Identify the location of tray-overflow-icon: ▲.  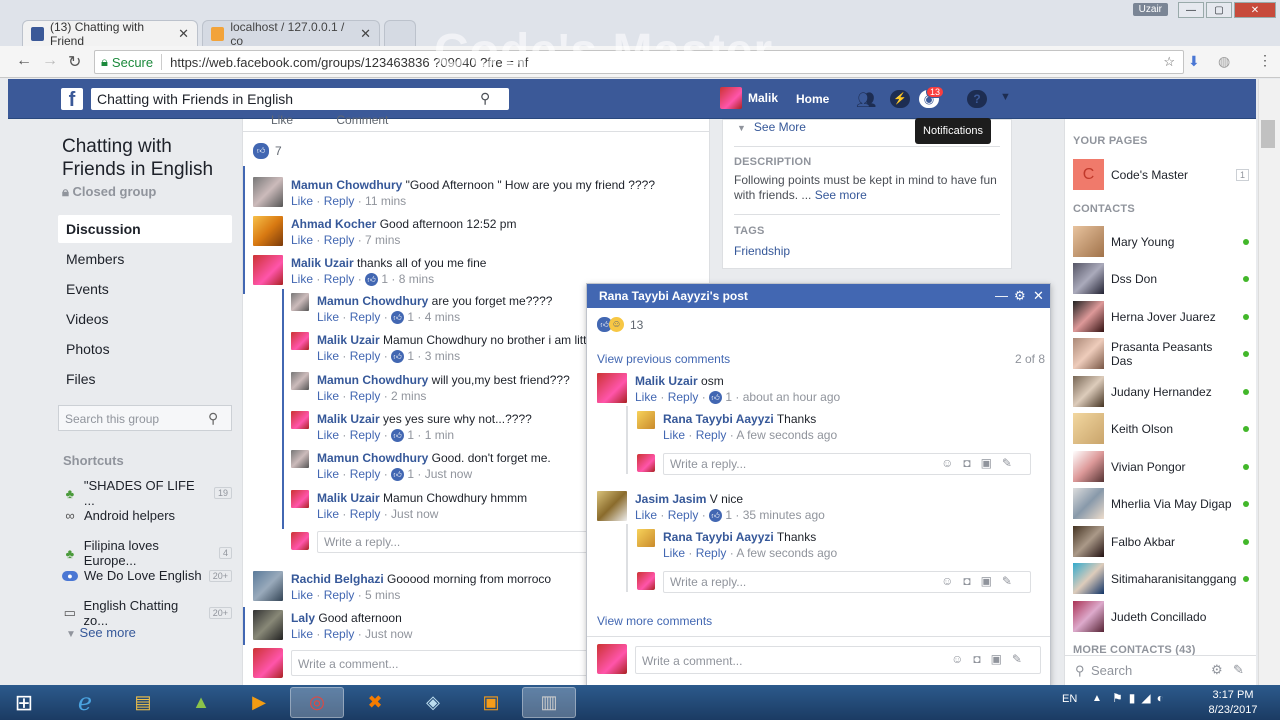
(1097, 698).